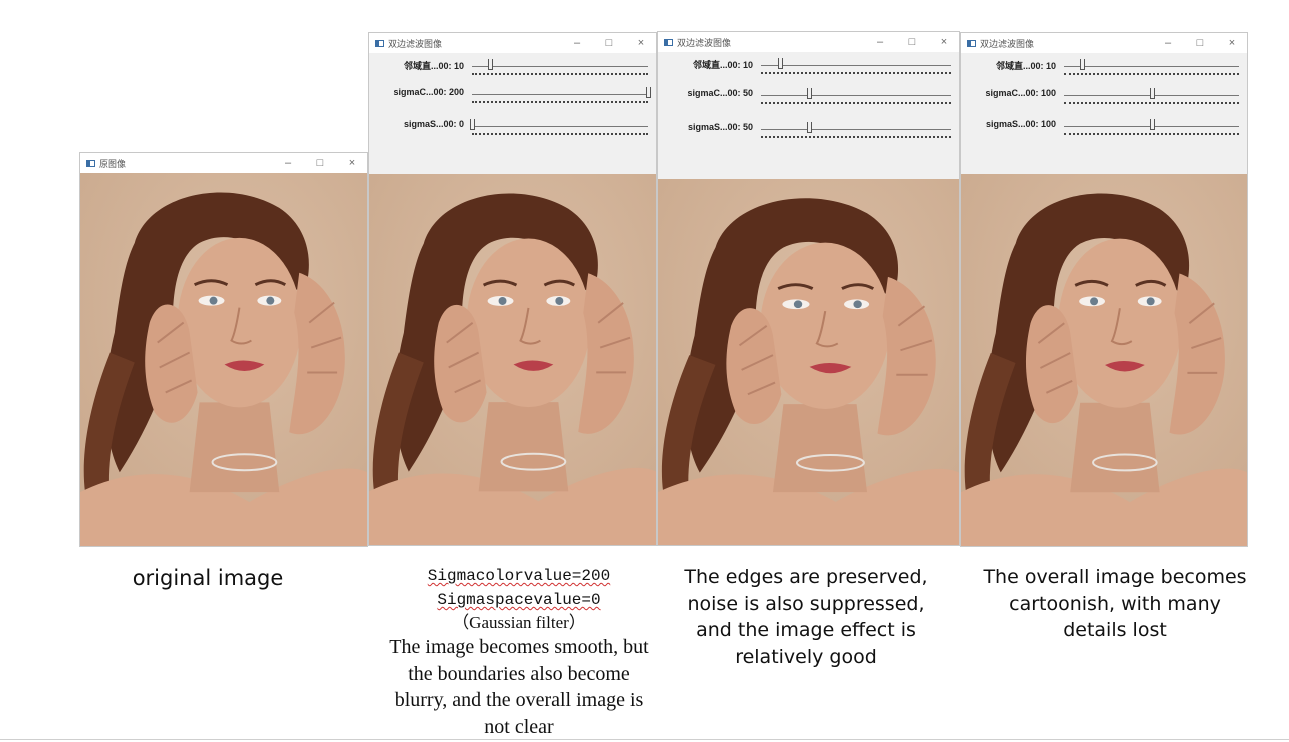  What do you see at coordinates (720, 127) in the screenshot?
I see `trackbar-label: sigmaS...00: 50` at bounding box center [720, 127].